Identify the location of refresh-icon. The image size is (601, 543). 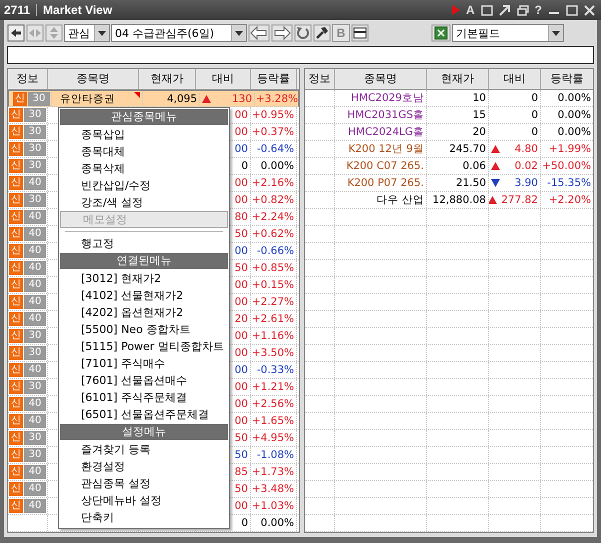
(303, 33).